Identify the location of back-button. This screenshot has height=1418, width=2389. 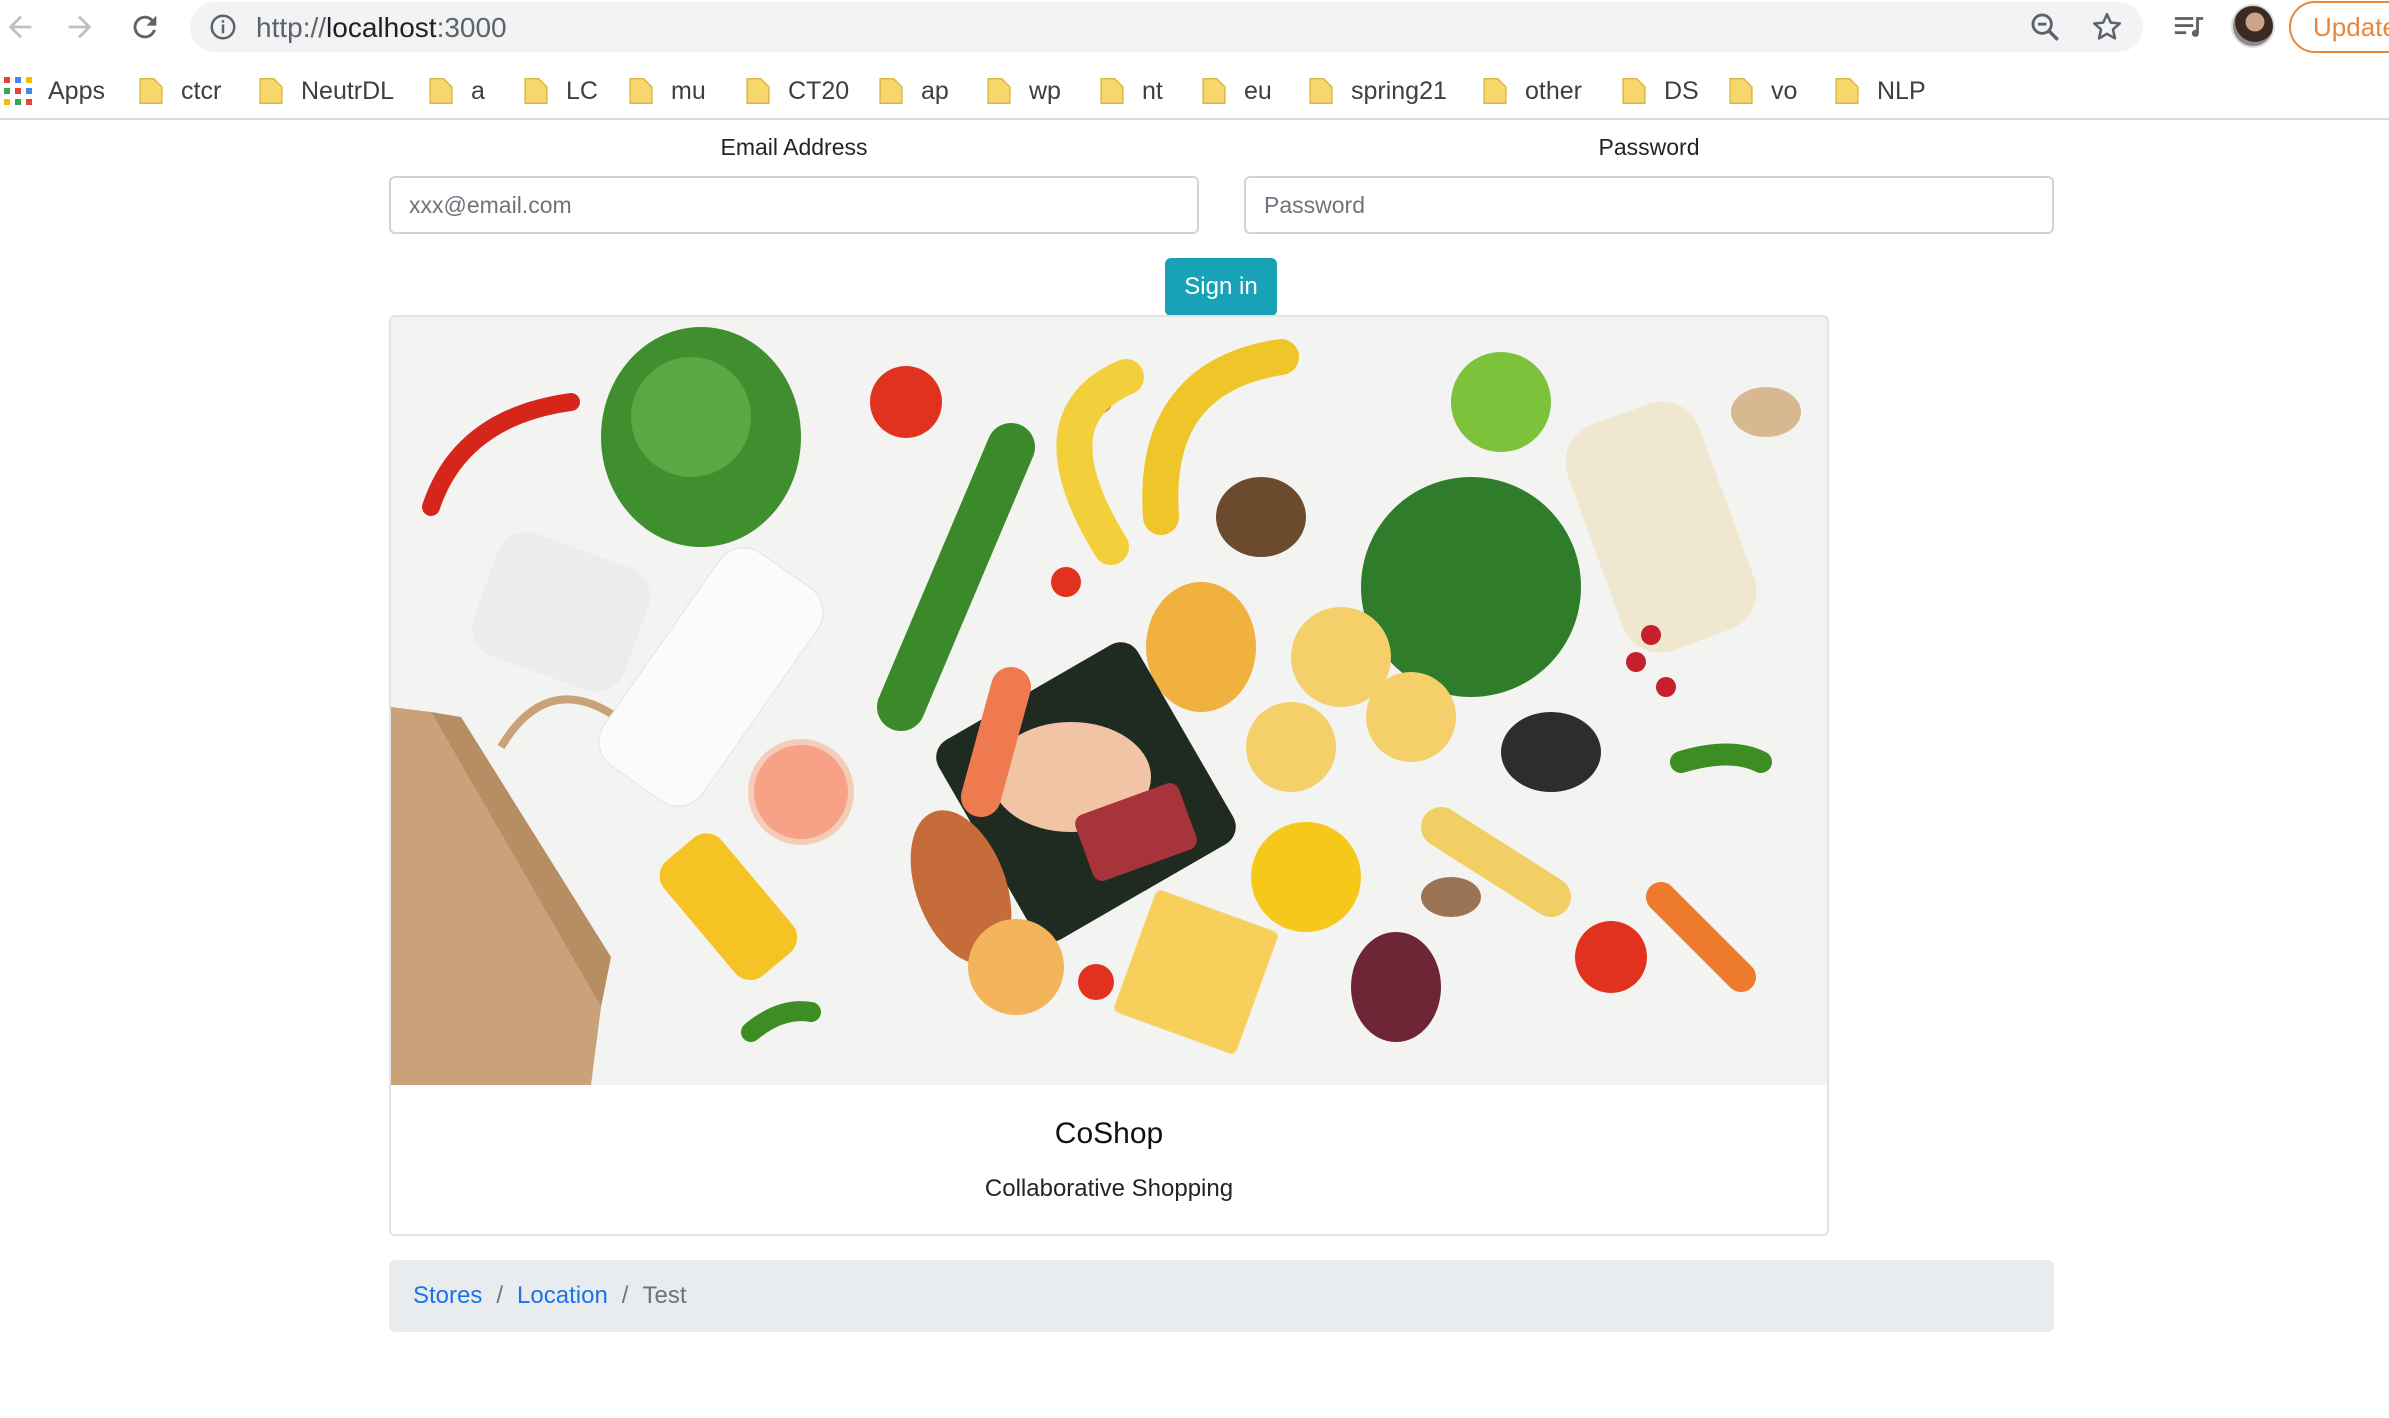
(20, 27).